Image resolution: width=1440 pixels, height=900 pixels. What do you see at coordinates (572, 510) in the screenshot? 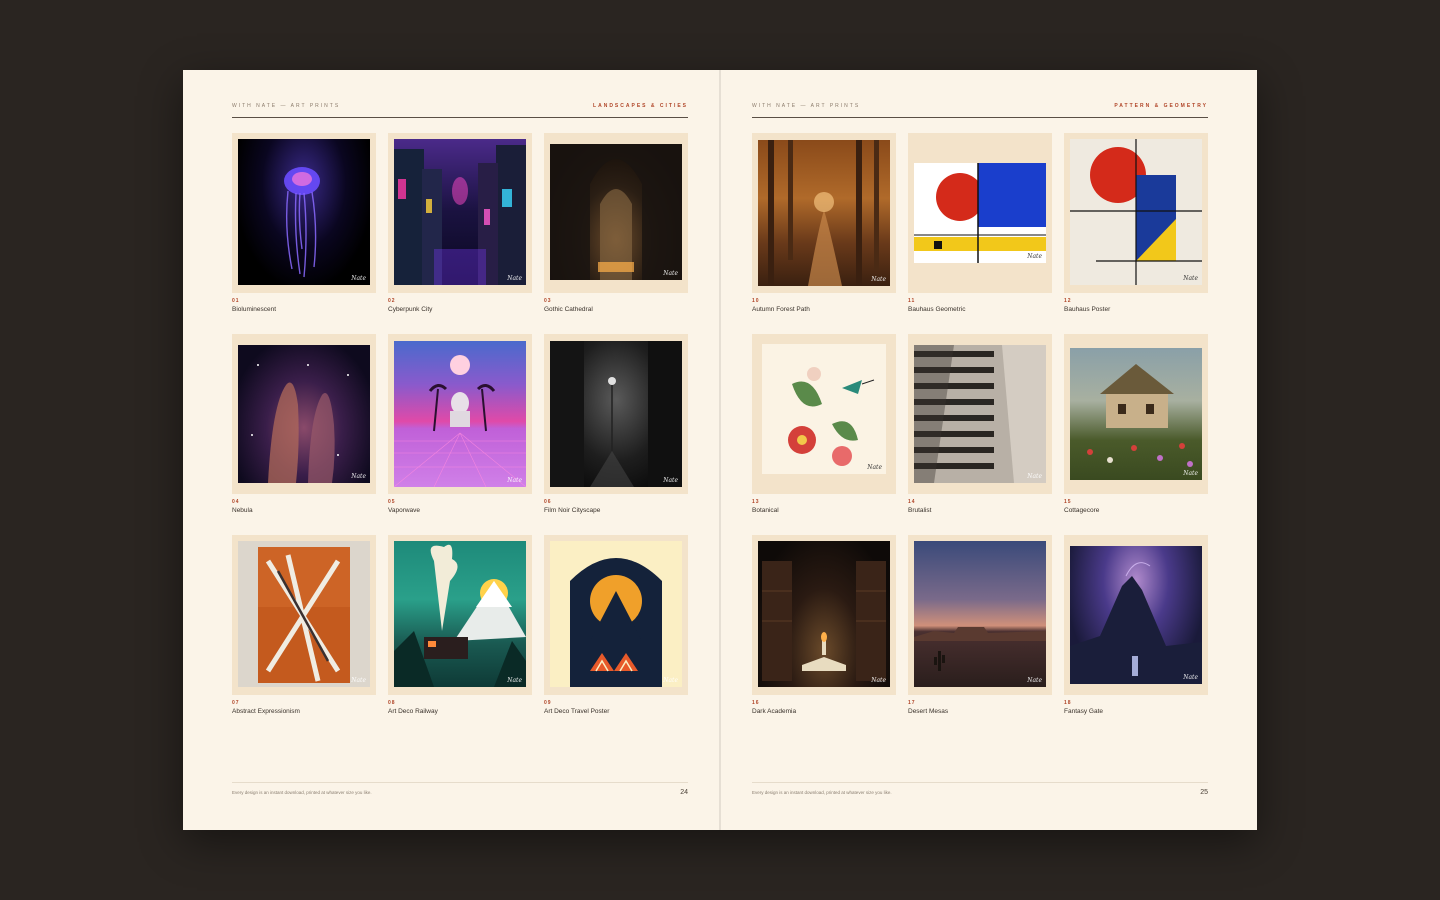
I see `print-title: Film Noir Cityscape` at bounding box center [572, 510].